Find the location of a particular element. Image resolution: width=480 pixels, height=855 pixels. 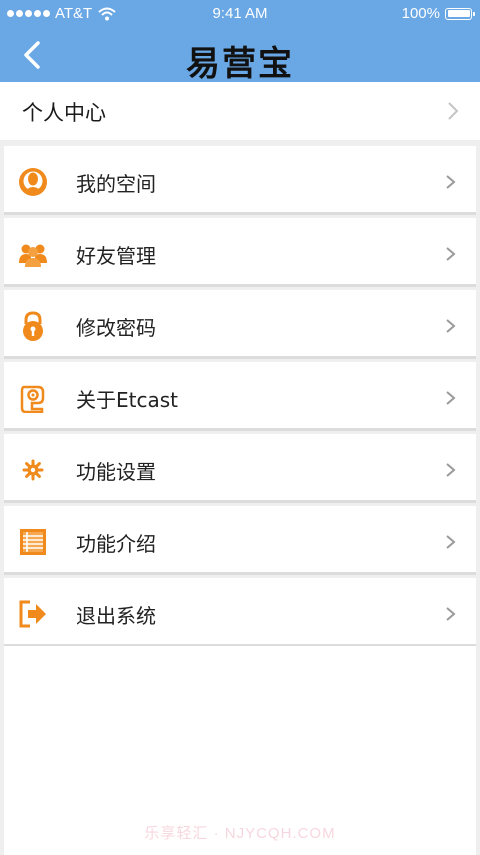

personal-center-row: 个人中心 is located at coordinates (240, 111).